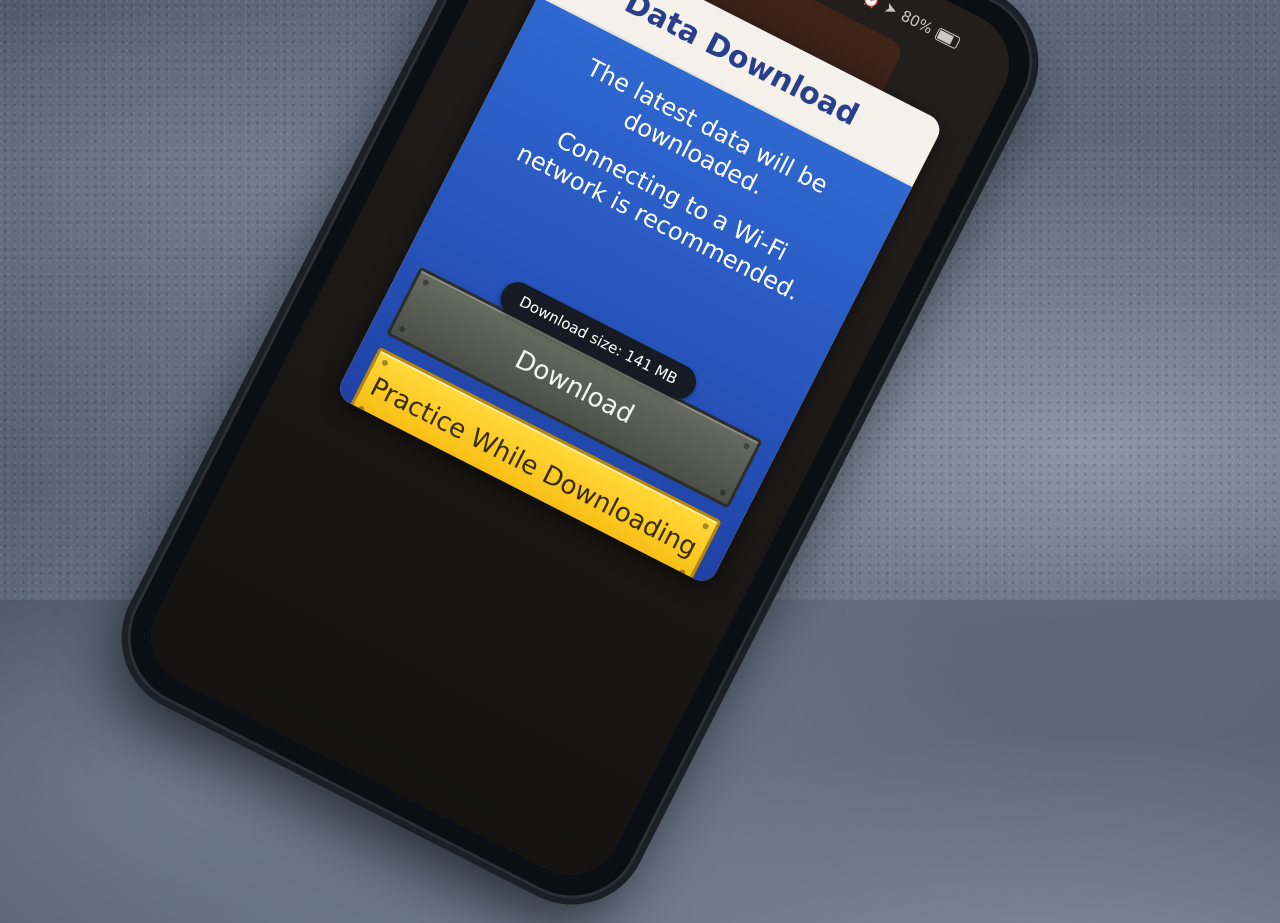 The height and width of the screenshot is (923, 1280). Describe the element at coordinates (871, 5) in the screenshot. I see `alarm-icon: ⏰` at that location.